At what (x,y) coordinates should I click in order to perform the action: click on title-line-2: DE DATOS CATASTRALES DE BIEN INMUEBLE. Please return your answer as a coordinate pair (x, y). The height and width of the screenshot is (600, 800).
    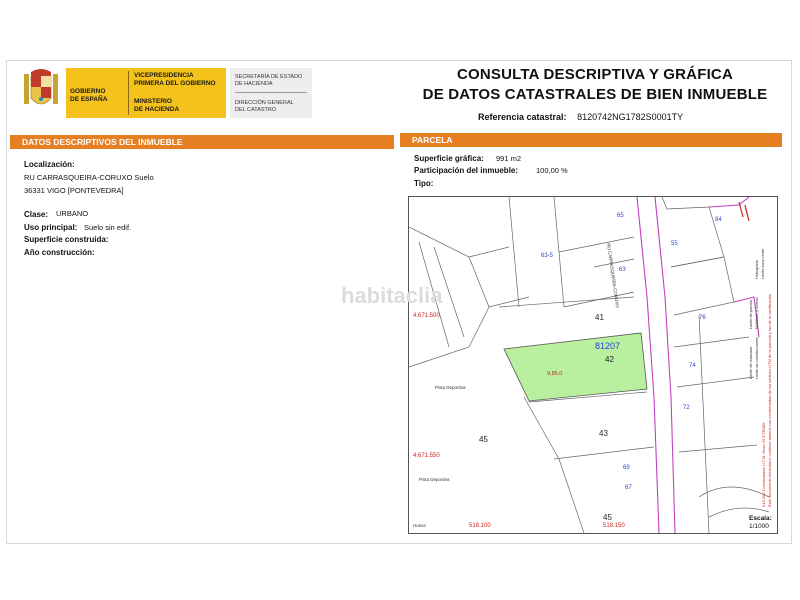
    Looking at the image, I should click on (595, 94).